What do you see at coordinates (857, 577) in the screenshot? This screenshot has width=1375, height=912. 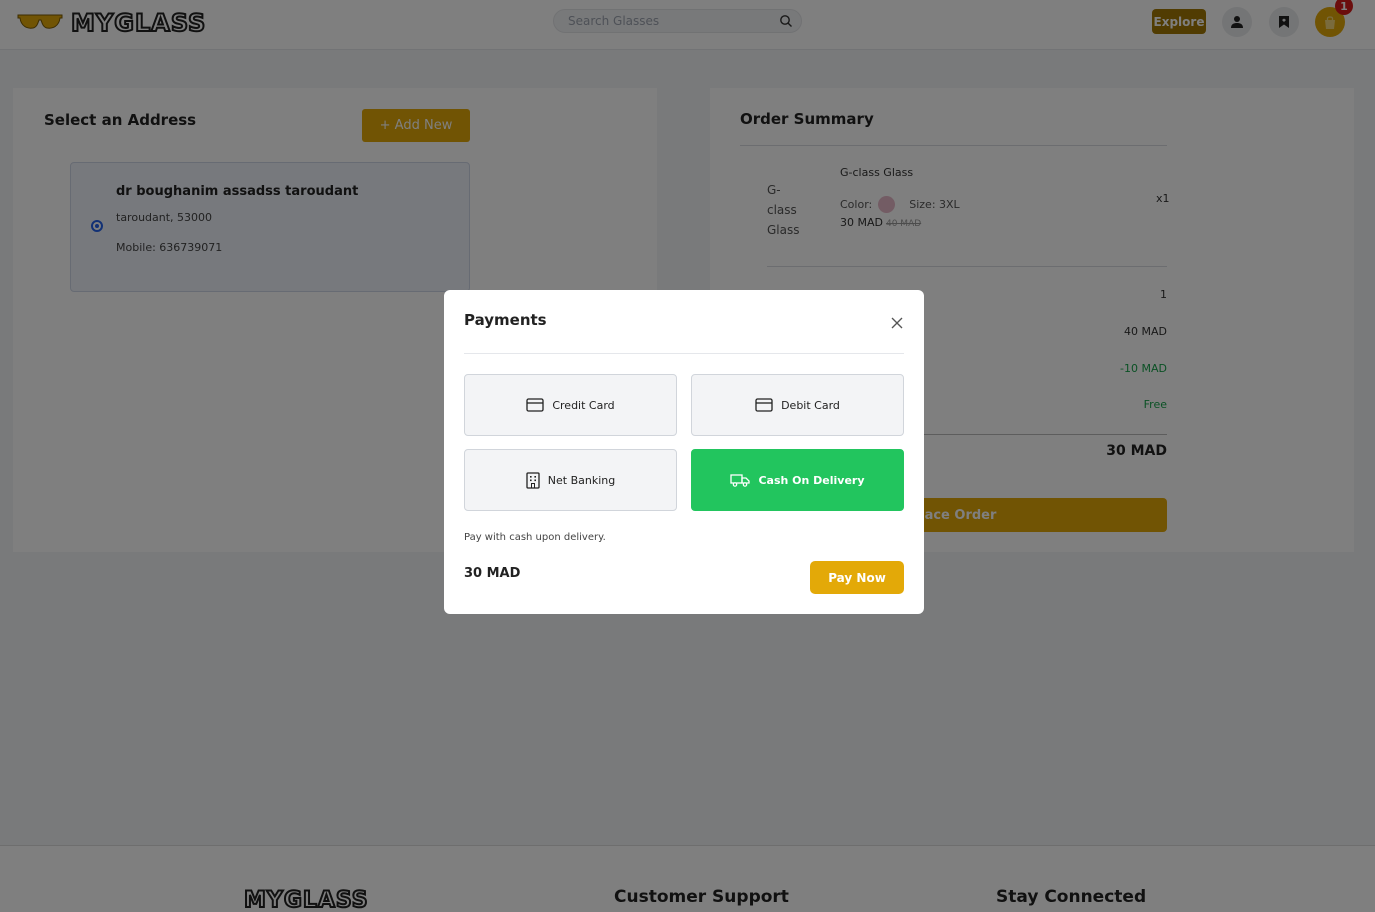 I see `pay-now-button: Pay Now` at bounding box center [857, 577].